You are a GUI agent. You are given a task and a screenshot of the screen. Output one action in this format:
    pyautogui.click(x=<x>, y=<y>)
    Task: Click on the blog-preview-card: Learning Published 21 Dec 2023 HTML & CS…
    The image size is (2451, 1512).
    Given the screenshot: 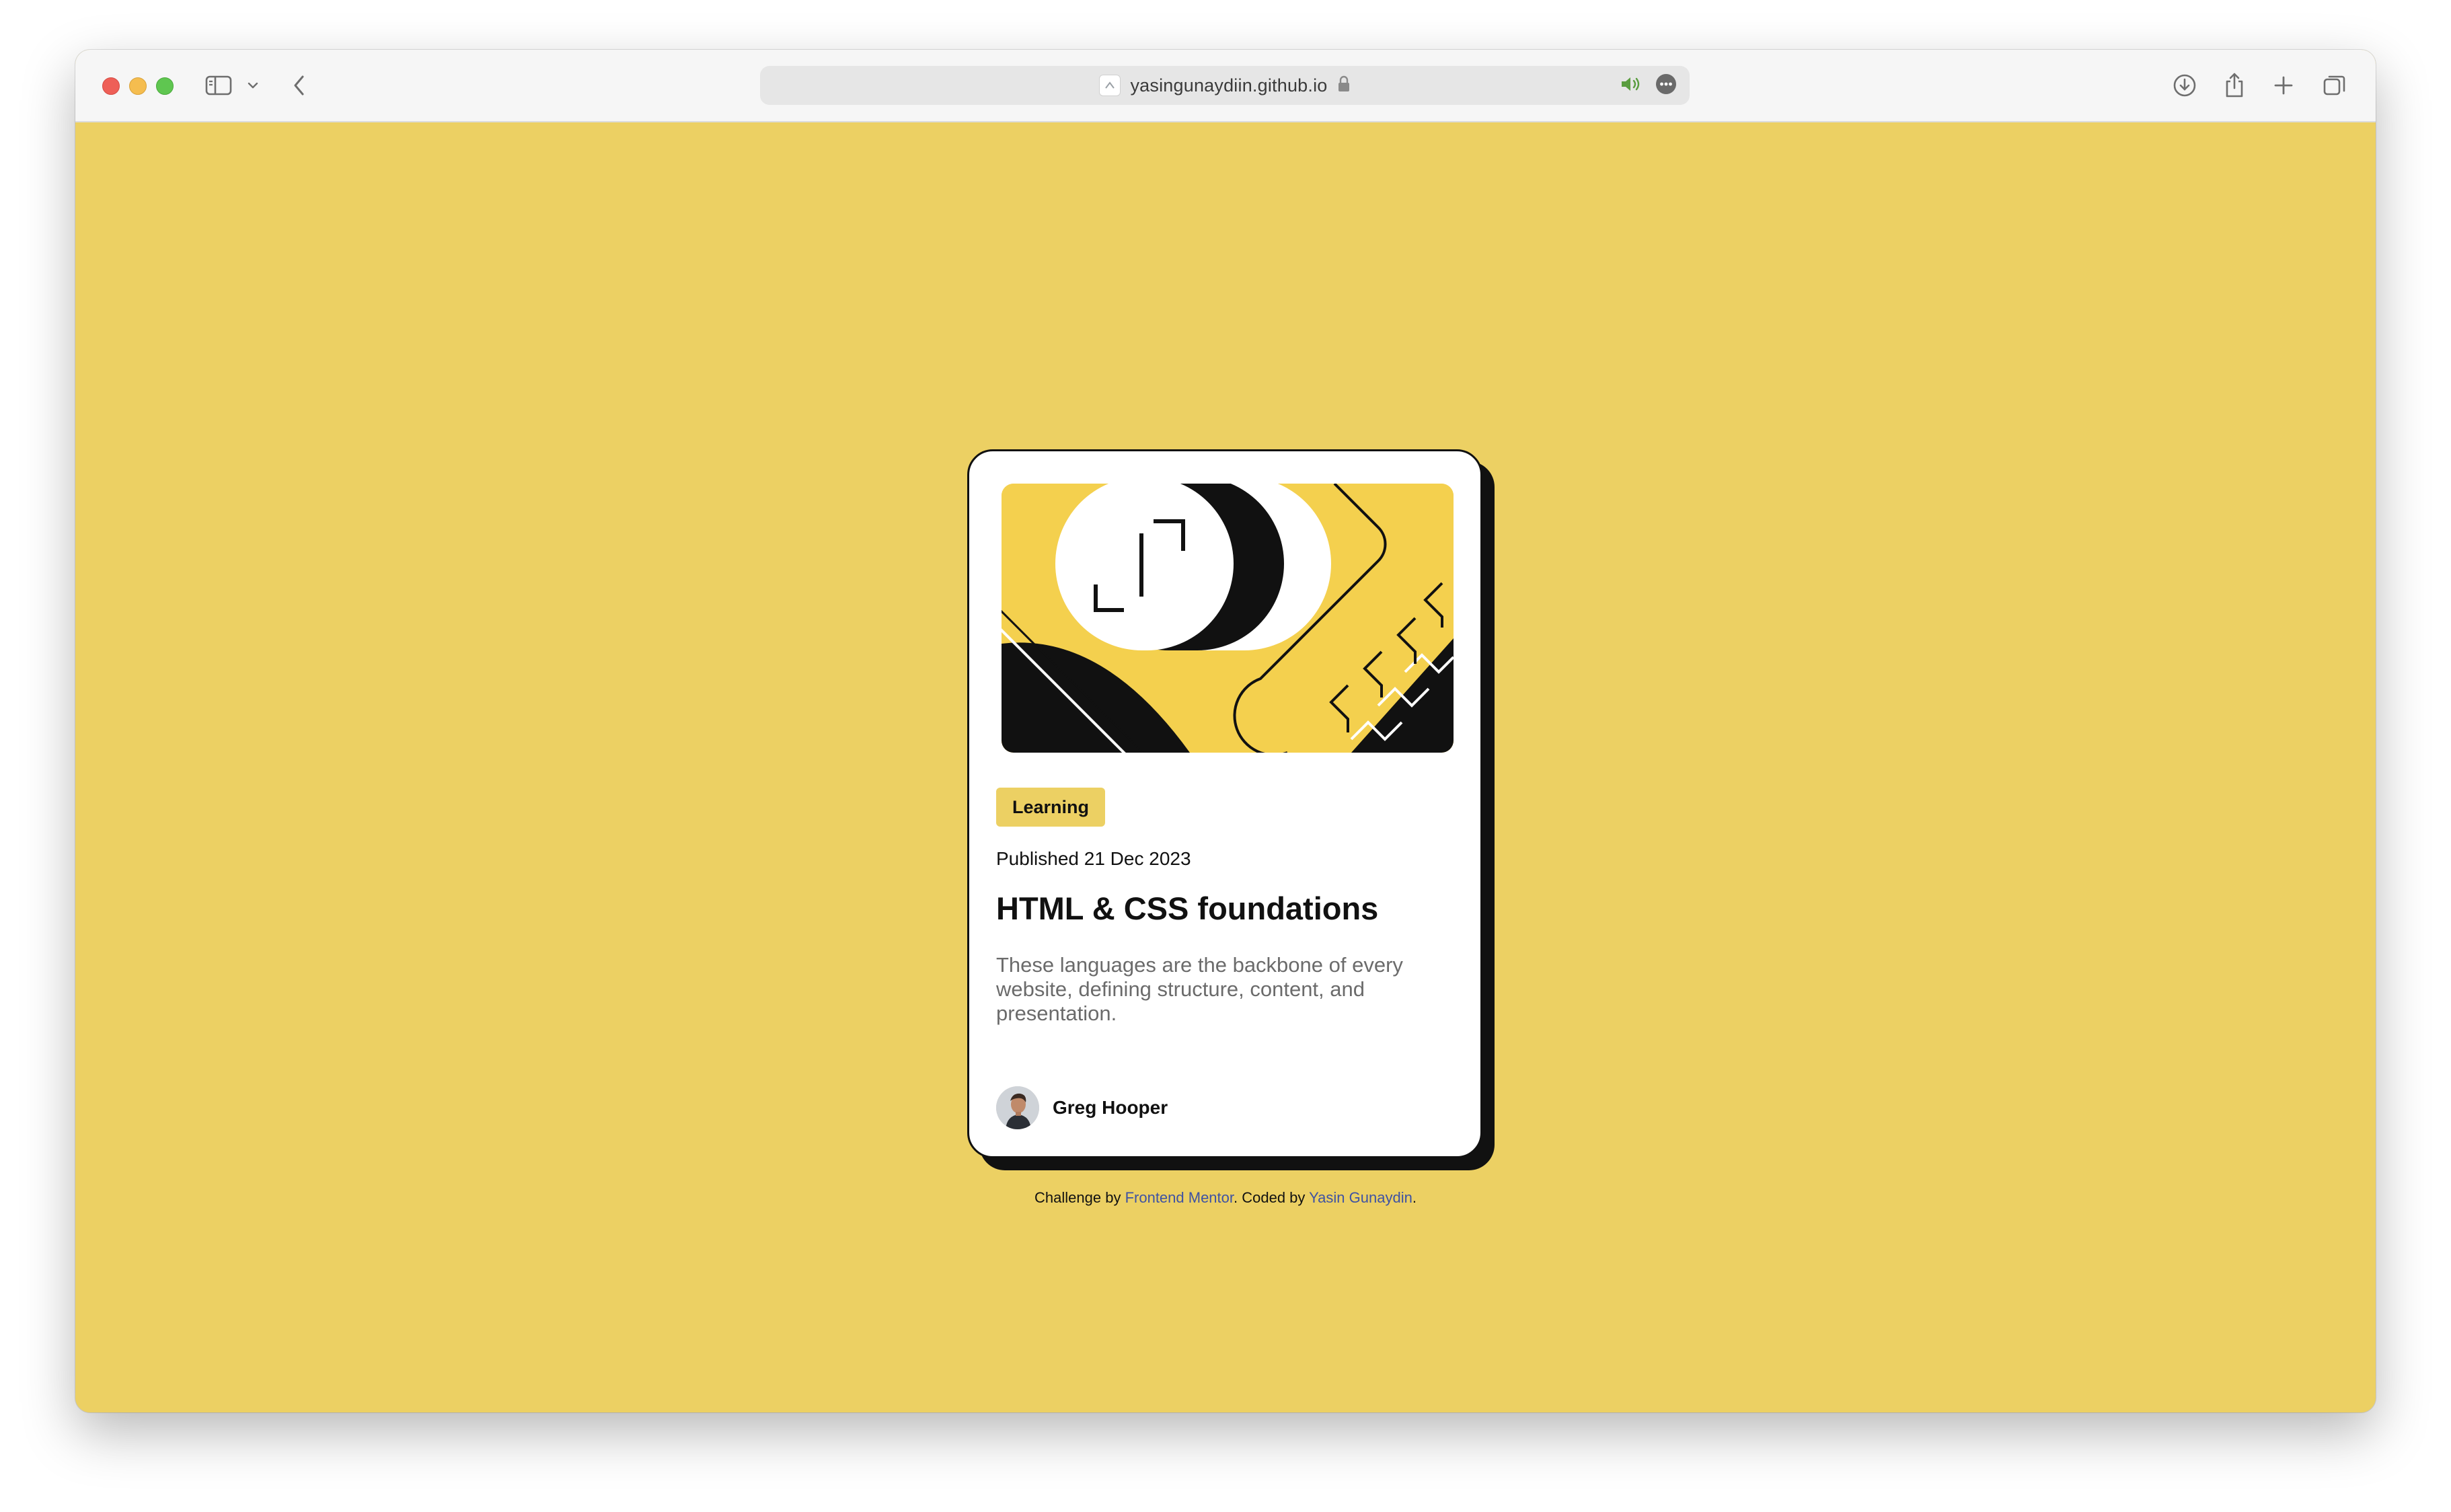 What is the action you would take?
    pyautogui.click(x=1224, y=804)
    